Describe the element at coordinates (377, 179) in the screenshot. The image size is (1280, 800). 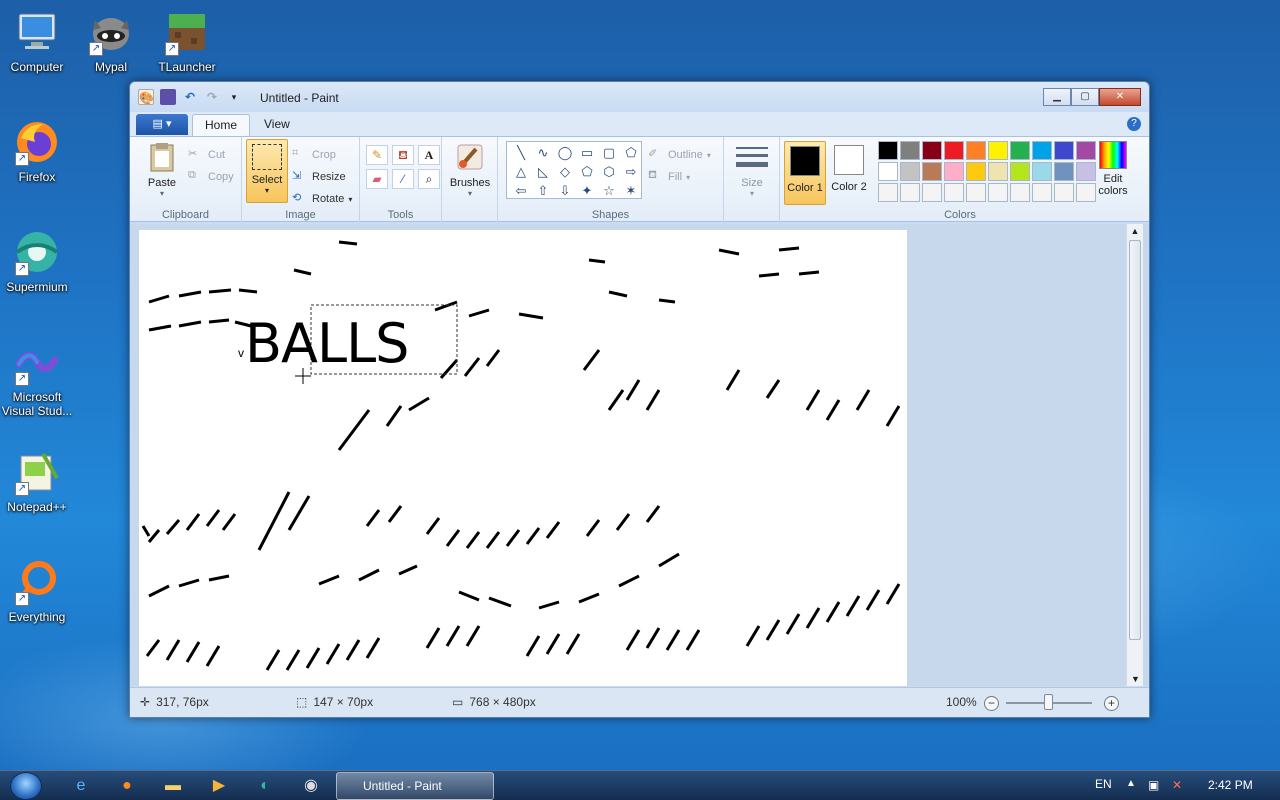
I see `eraser-icon: ▰` at that location.